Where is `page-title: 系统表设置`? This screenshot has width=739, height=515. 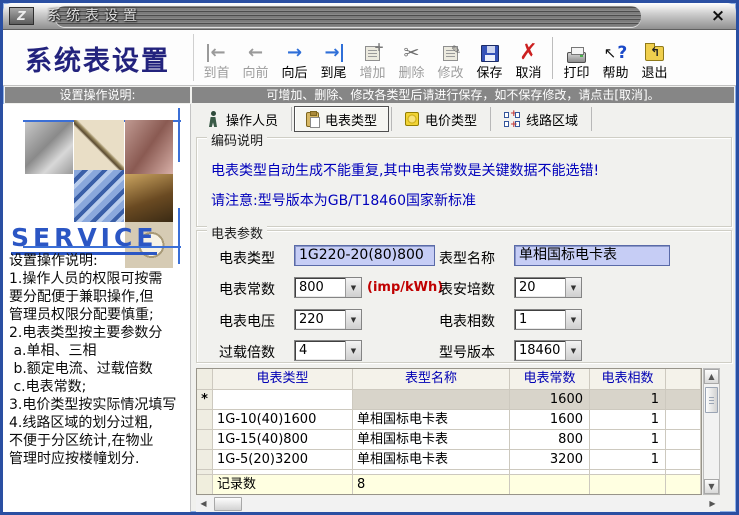
page-title: 系统表设置 is located at coordinates (97, 61).